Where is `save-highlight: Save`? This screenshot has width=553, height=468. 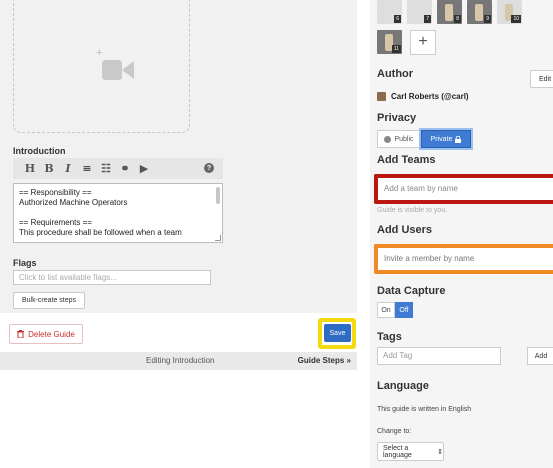 save-highlight: Save is located at coordinates (337, 333).